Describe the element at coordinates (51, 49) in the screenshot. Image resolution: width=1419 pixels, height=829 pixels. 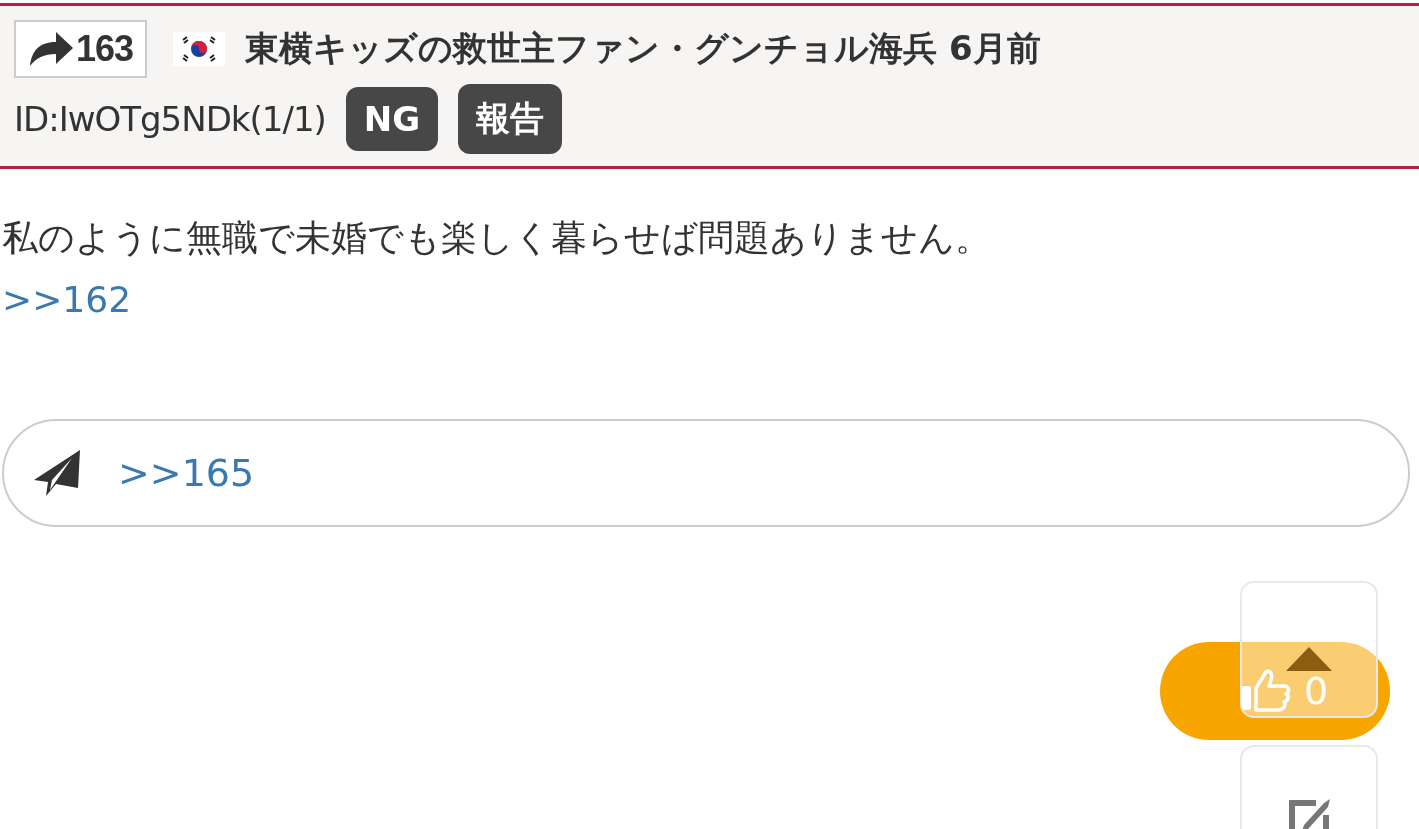
I see `share-arrow-icon` at that location.